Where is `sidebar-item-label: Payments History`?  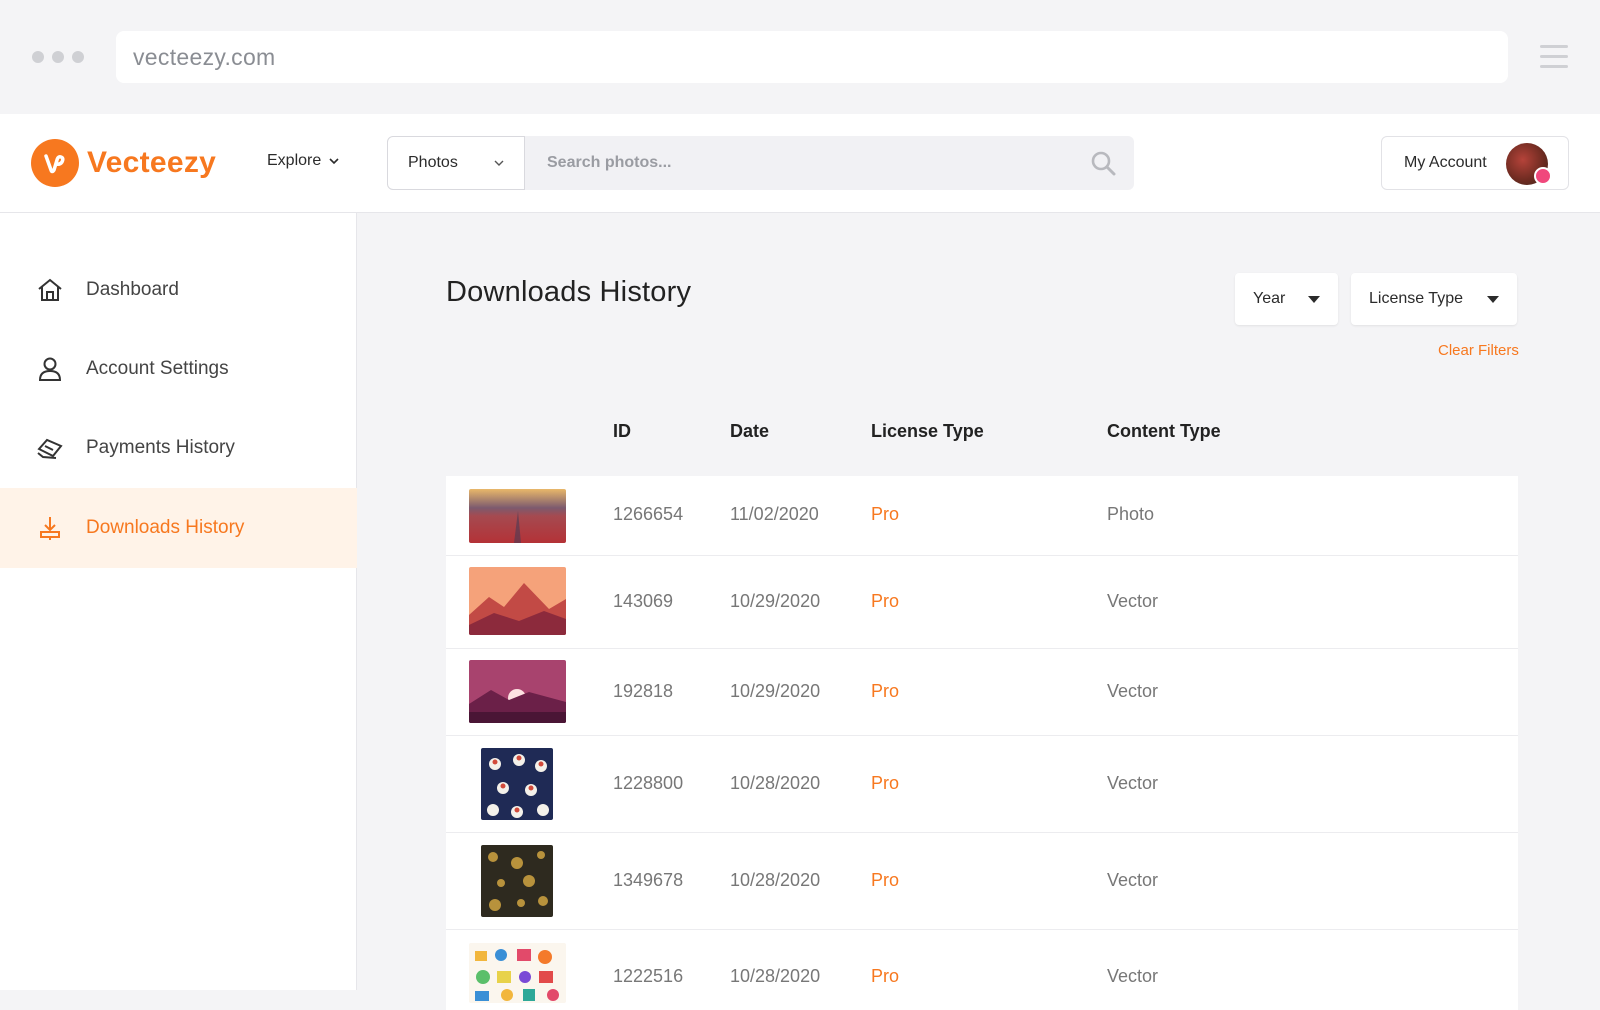 sidebar-item-label: Payments History is located at coordinates (160, 447).